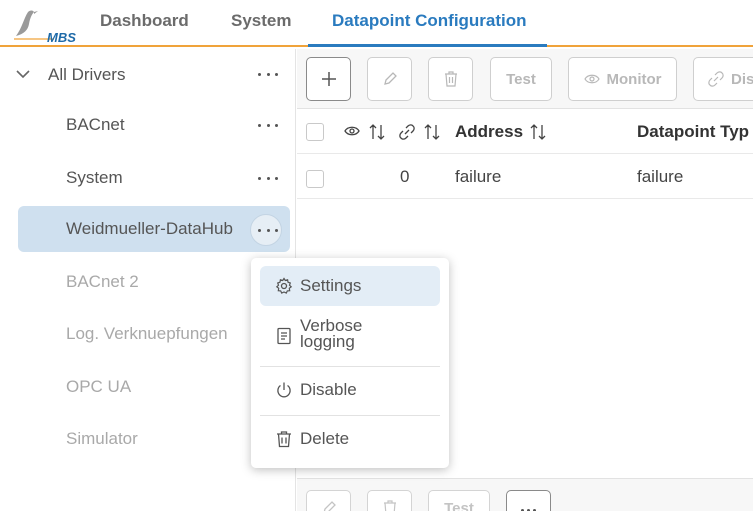  I want to click on tree-item-label: OPC UA, so click(99, 386).